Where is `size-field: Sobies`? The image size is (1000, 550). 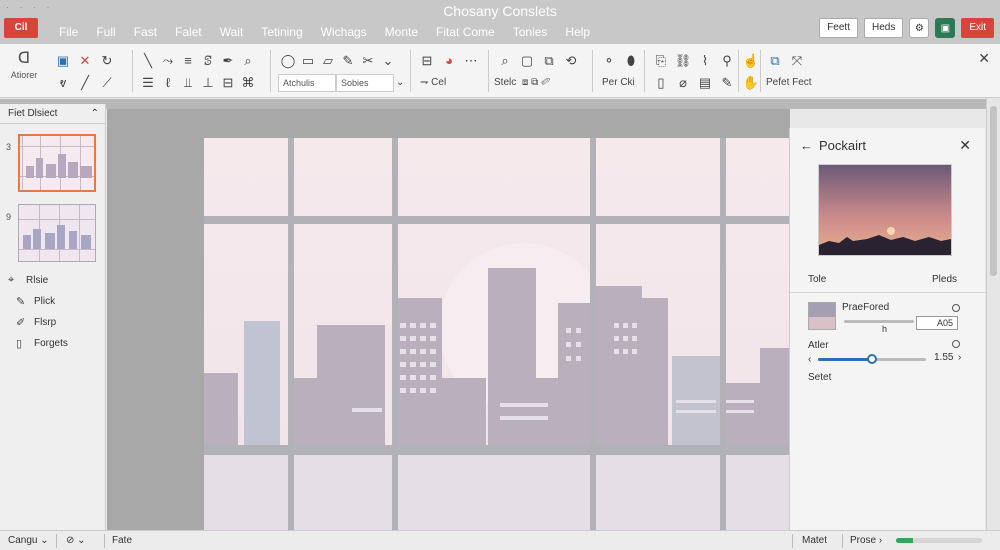
size-field: Sobies is located at coordinates (365, 83).